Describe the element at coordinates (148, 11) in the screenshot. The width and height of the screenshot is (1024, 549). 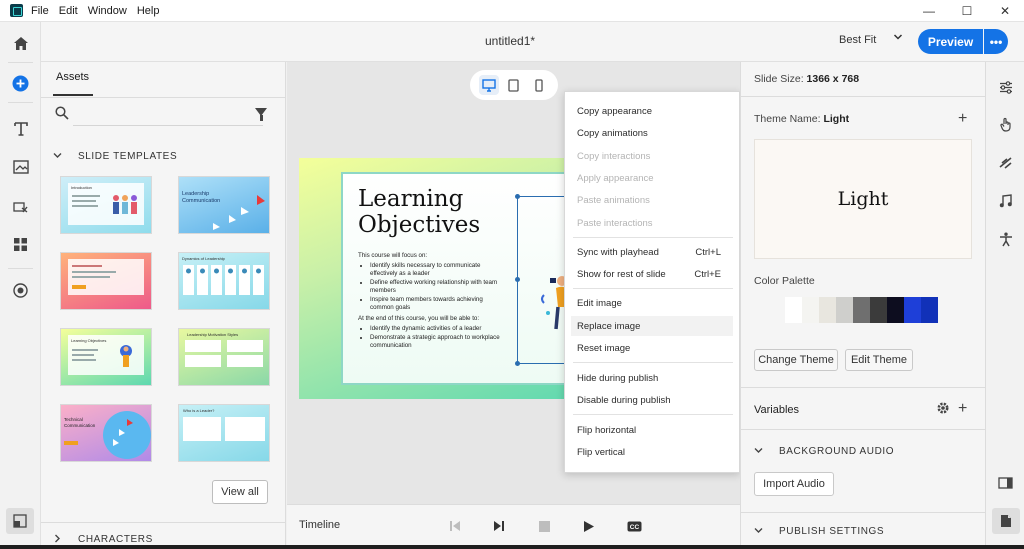
I see `menu-help: Help` at that location.